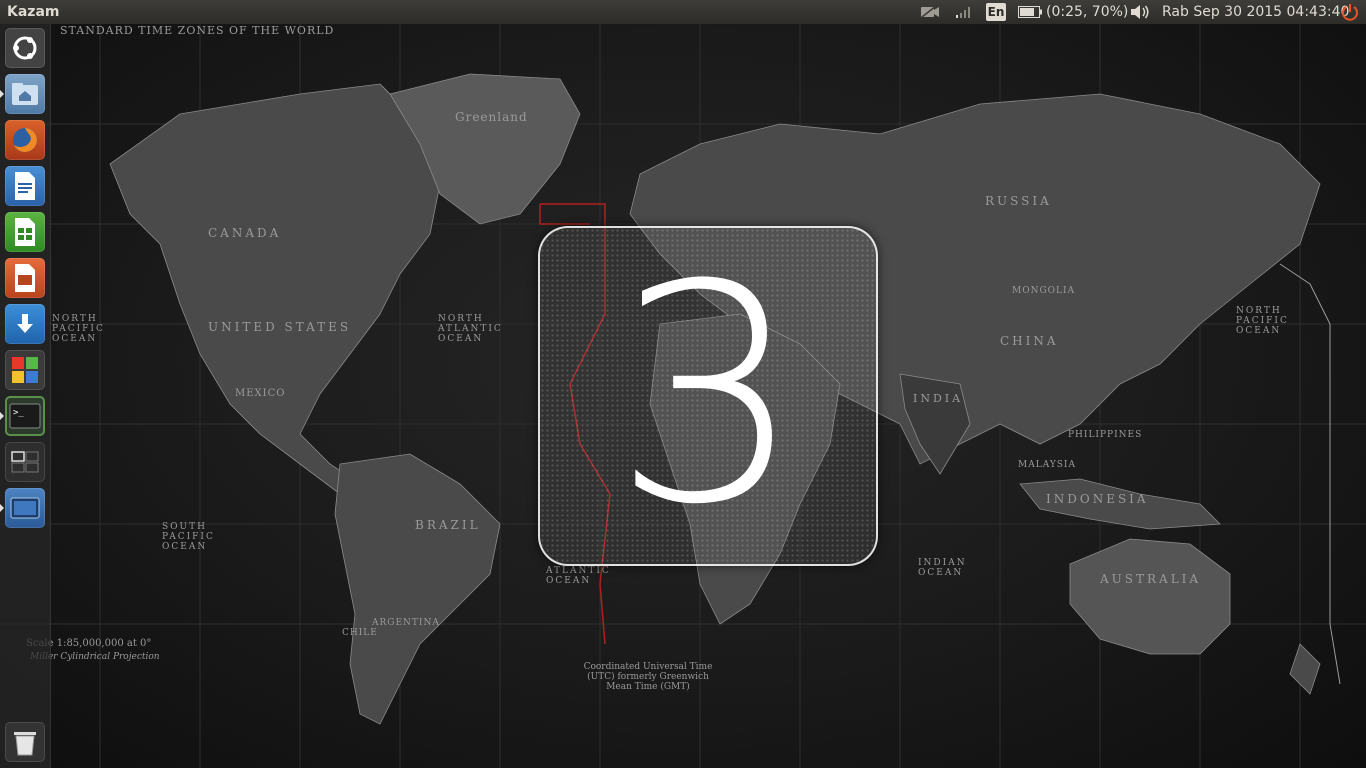 The image size is (1366, 768). I want to click on australia-shape, so click(1150, 596).